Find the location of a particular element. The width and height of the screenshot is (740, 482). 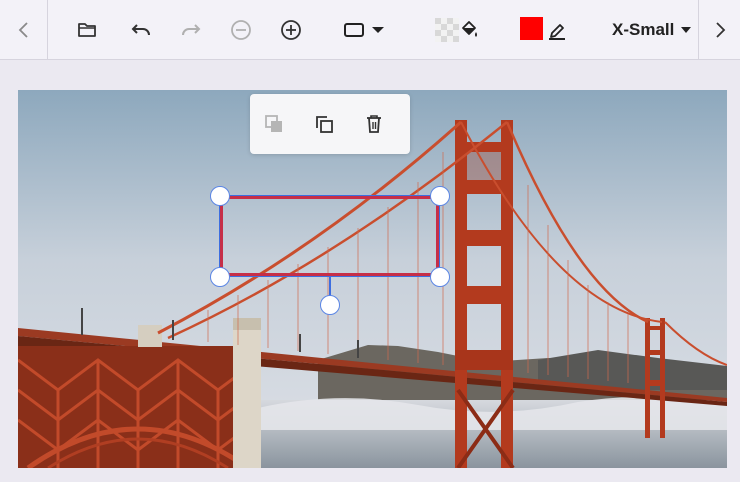

font-size-value: X-Small is located at coordinates (643, 29).